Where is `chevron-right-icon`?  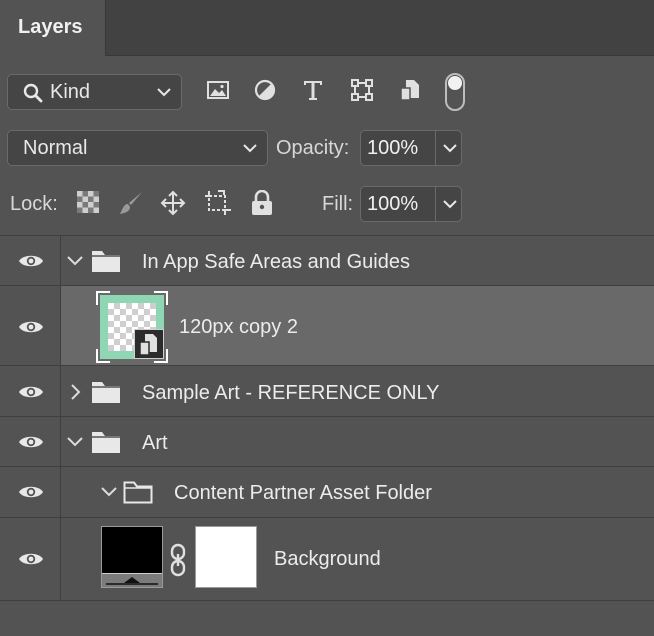 chevron-right-icon is located at coordinates (76, 392).